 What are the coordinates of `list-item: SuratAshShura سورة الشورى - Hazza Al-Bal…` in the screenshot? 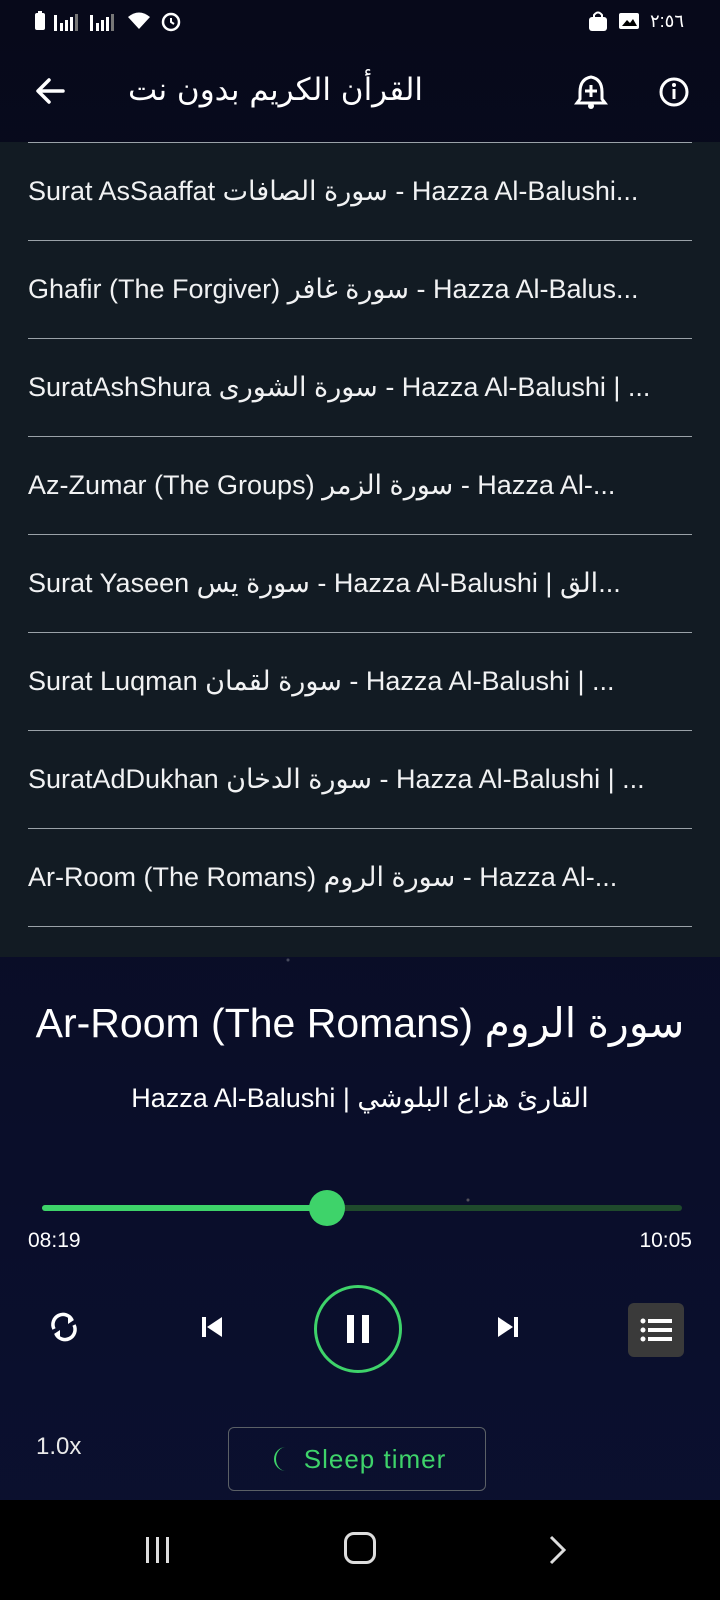 It's located at (360, 387).